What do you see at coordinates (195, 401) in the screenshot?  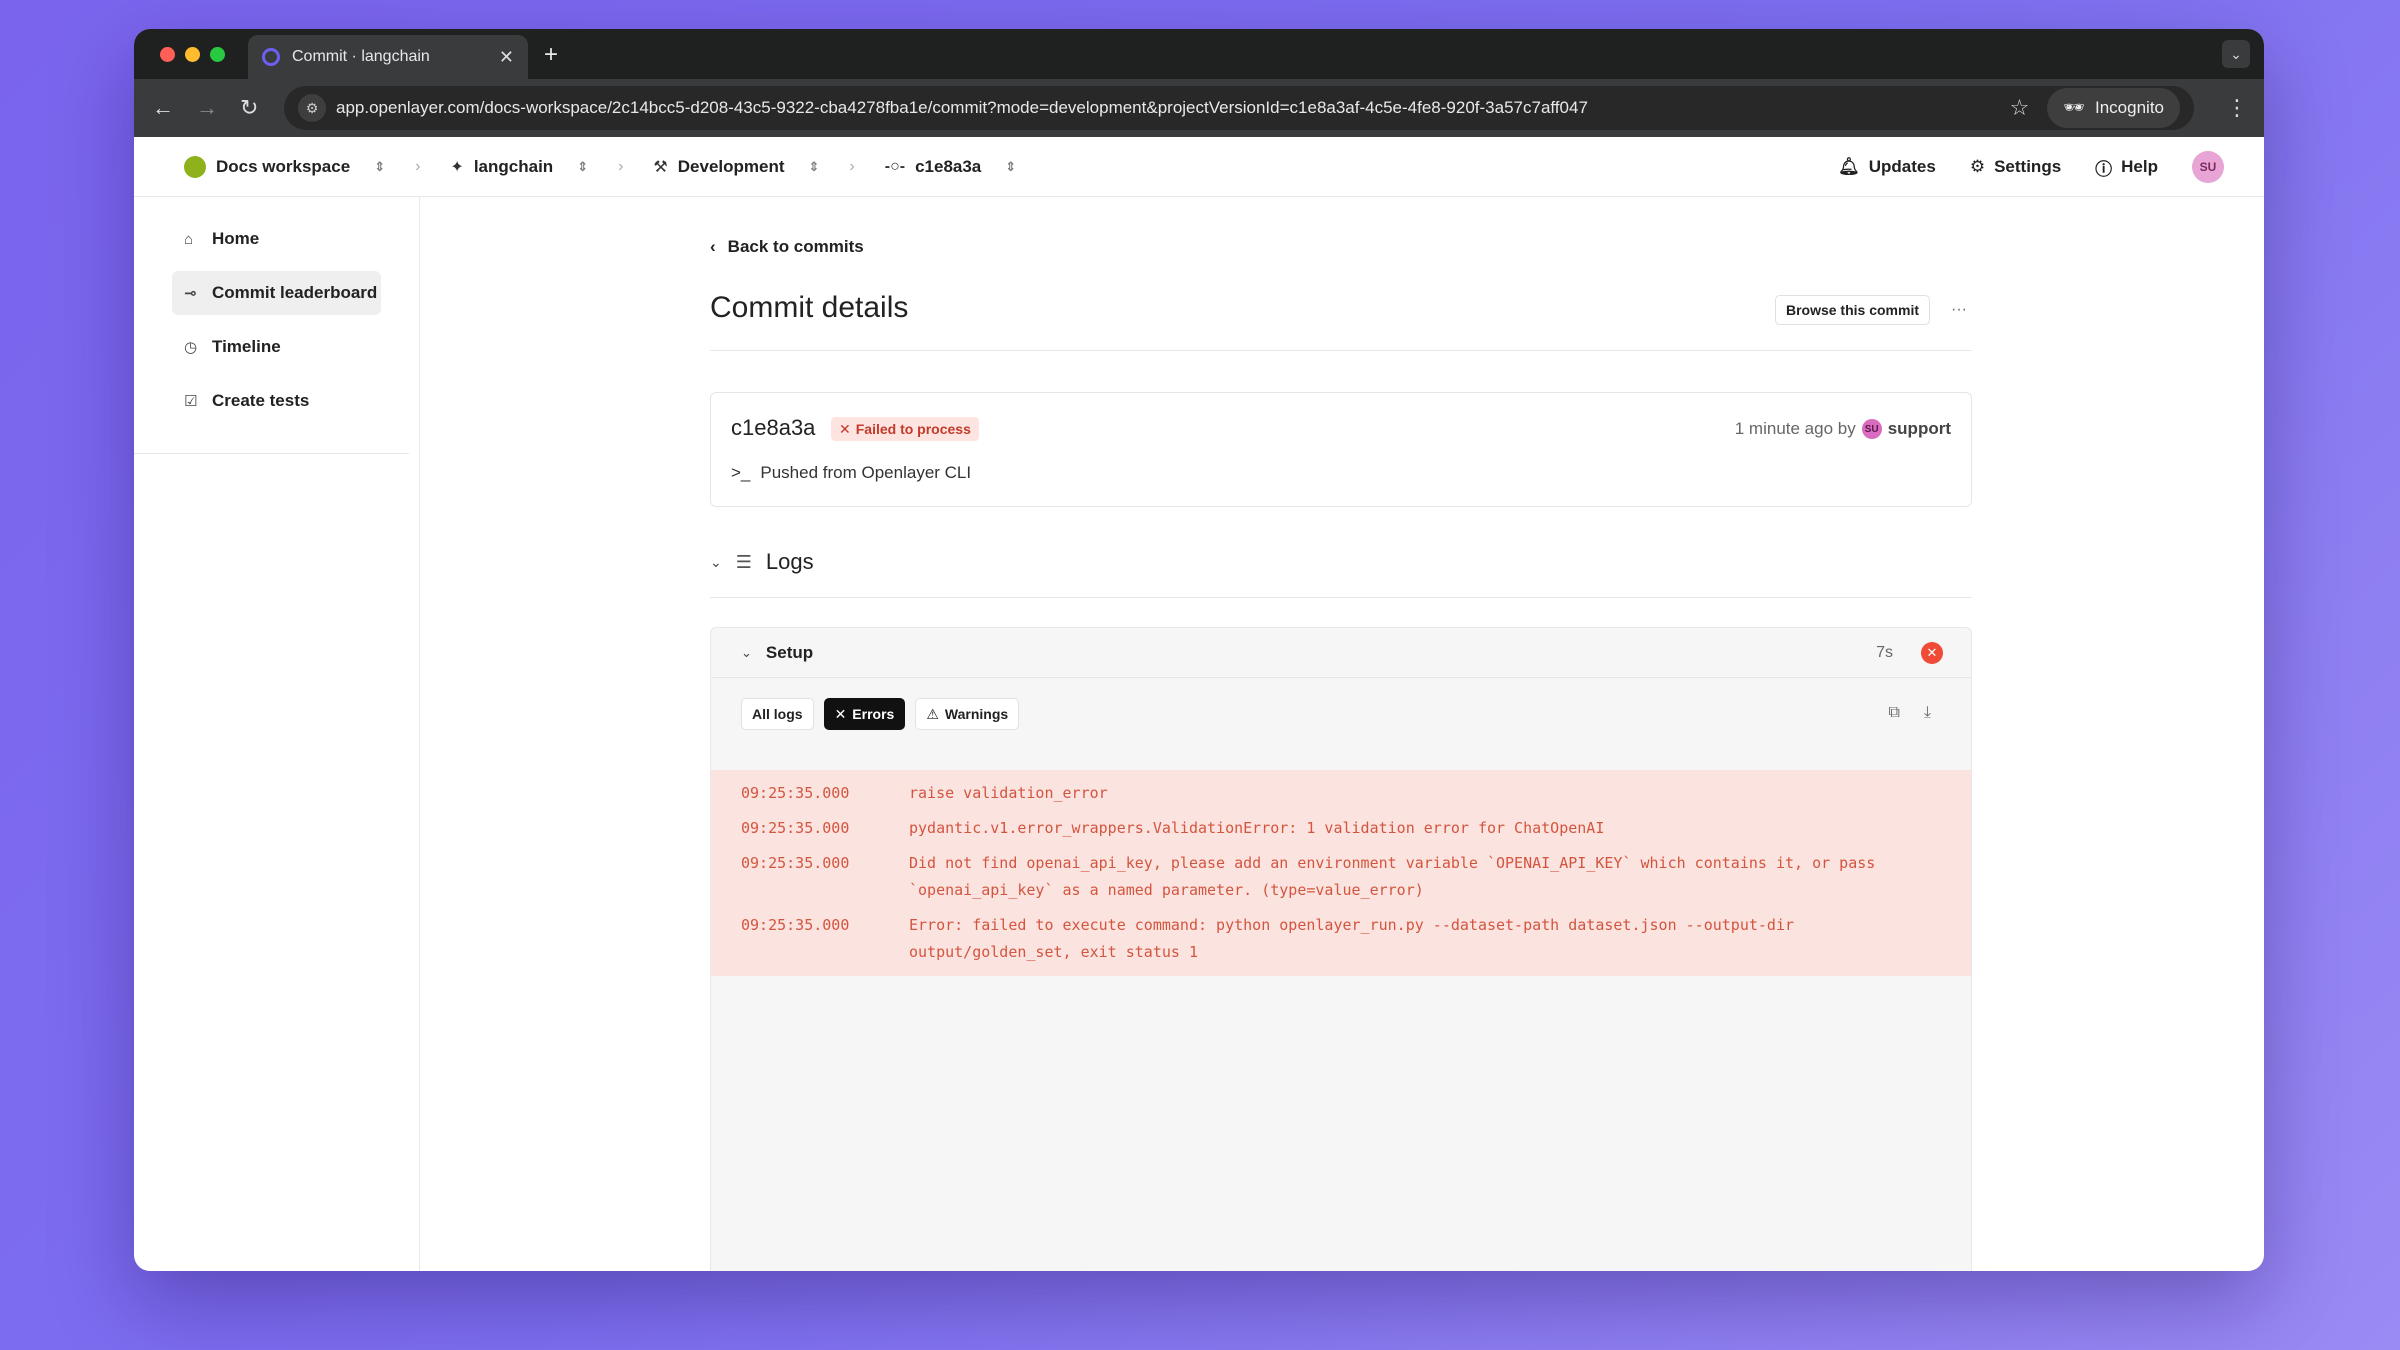 I see `checkbox-icon: ☑` at bounding box center [195, 401].